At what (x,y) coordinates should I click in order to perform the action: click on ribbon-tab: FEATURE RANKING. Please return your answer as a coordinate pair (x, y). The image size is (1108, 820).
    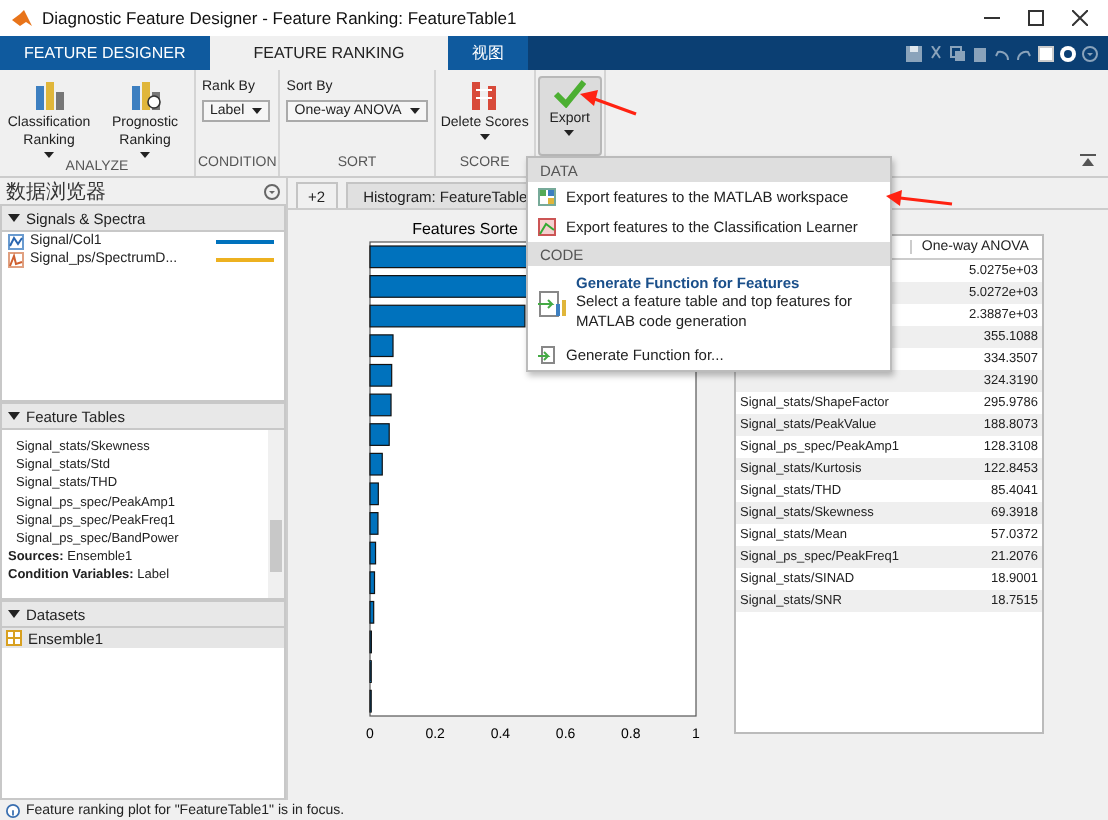
    Looking at the image, I should click on (329, 53).